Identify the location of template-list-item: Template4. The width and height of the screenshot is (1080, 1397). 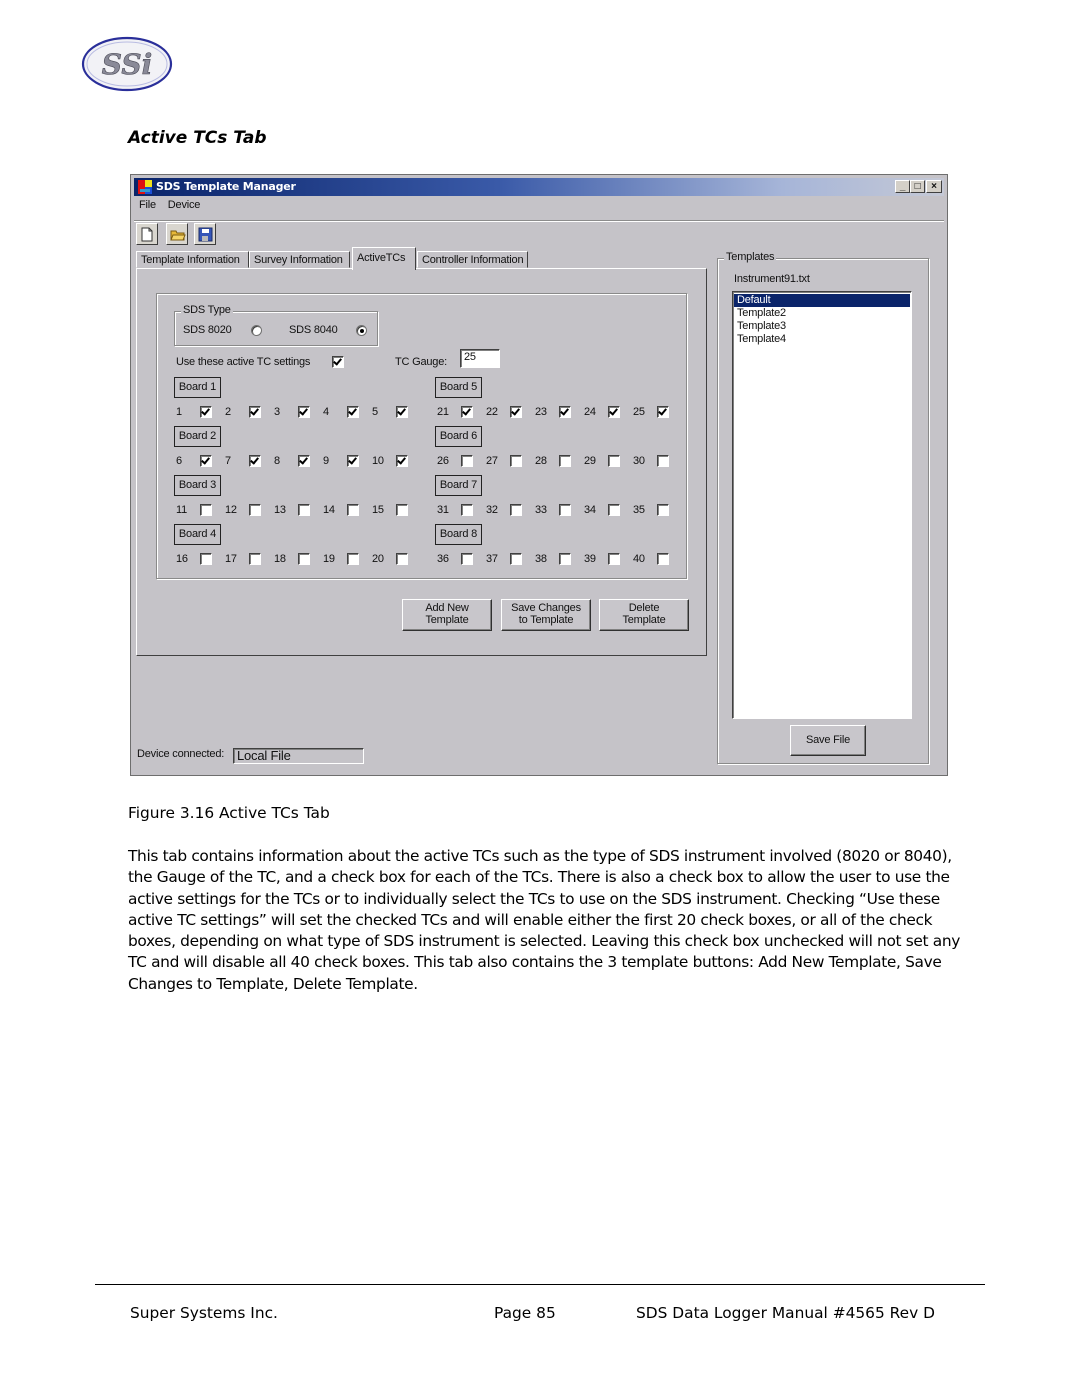
(822, 339).